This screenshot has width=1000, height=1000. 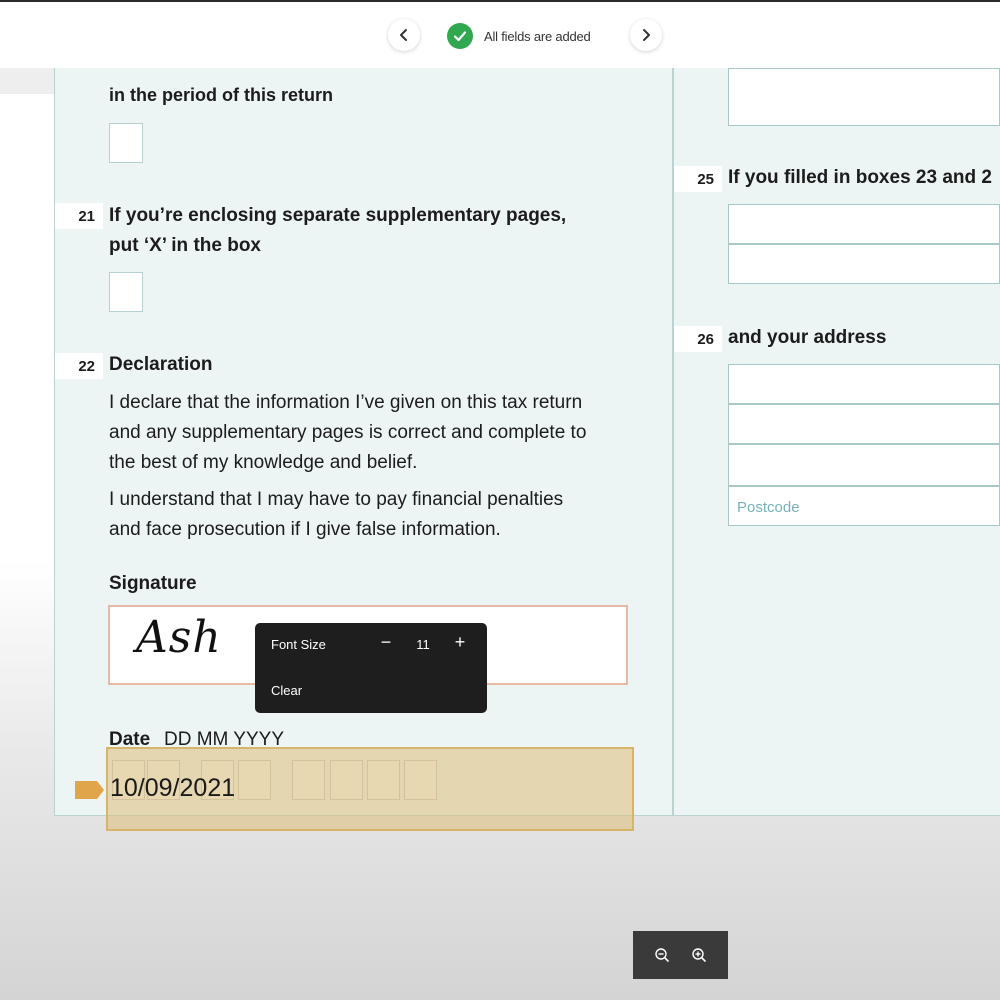 I want to click on postcode-field: Postcode, so click(x=864, y=506).